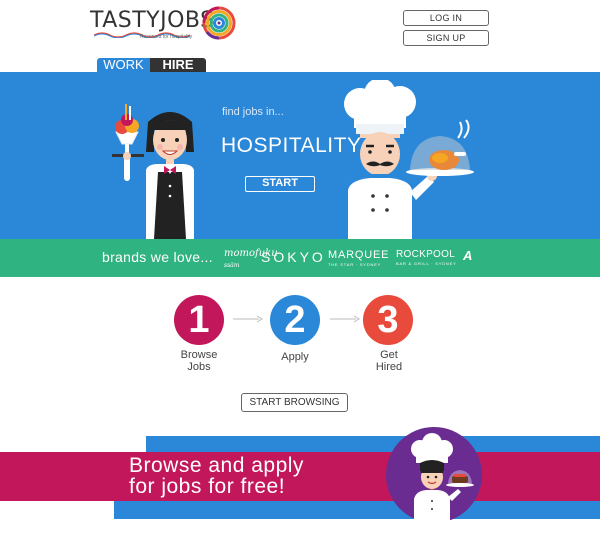  What do you see at coordinates (409, 159) in the screenshot?
I see `chef-illustration` at bounding box center [409, 159].